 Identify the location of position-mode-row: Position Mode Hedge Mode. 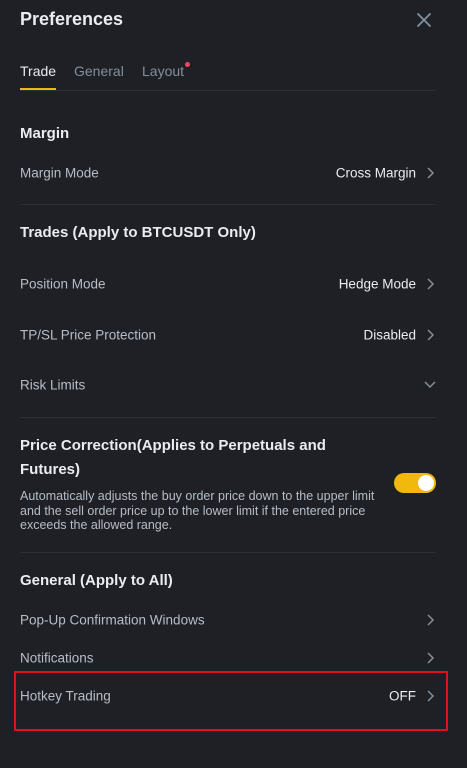
(228, 284).